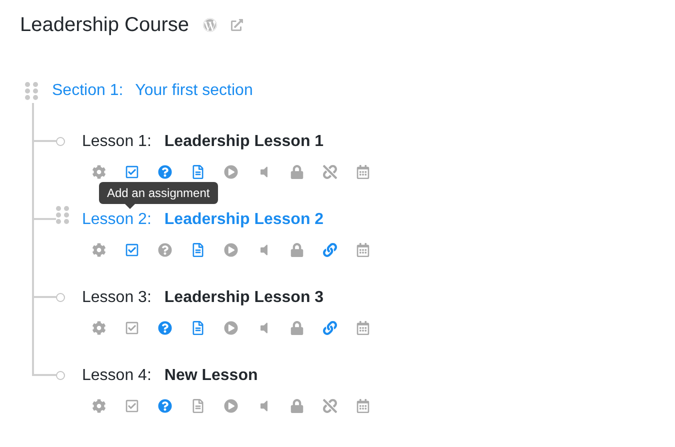 Image resolution: width=675 pixels, height=447 pixels. What do you see at coordinates (237, 25) in the screenshot?
I see `external-link-icon` at bounding box center [237, 25].